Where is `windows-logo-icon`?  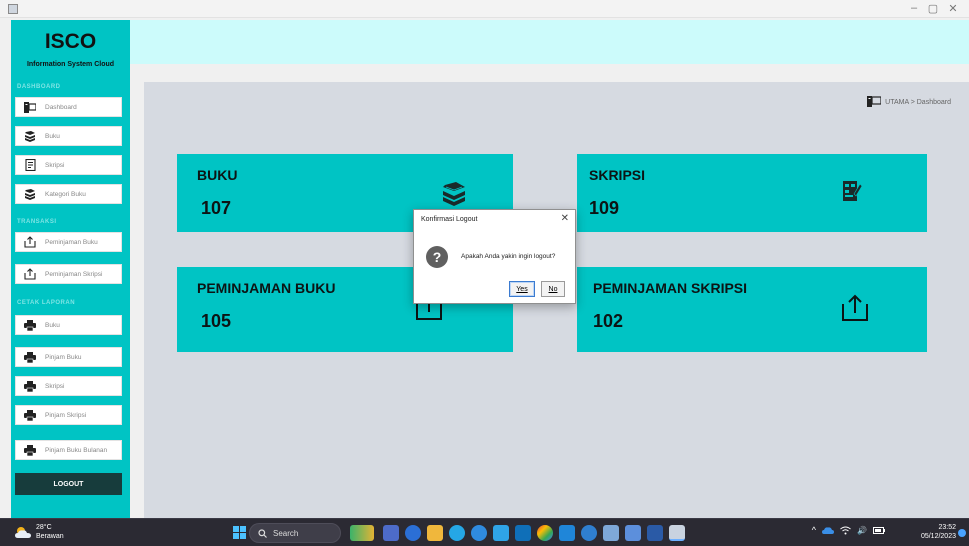 windows-logo-icon is located at coordinates (239, 532).